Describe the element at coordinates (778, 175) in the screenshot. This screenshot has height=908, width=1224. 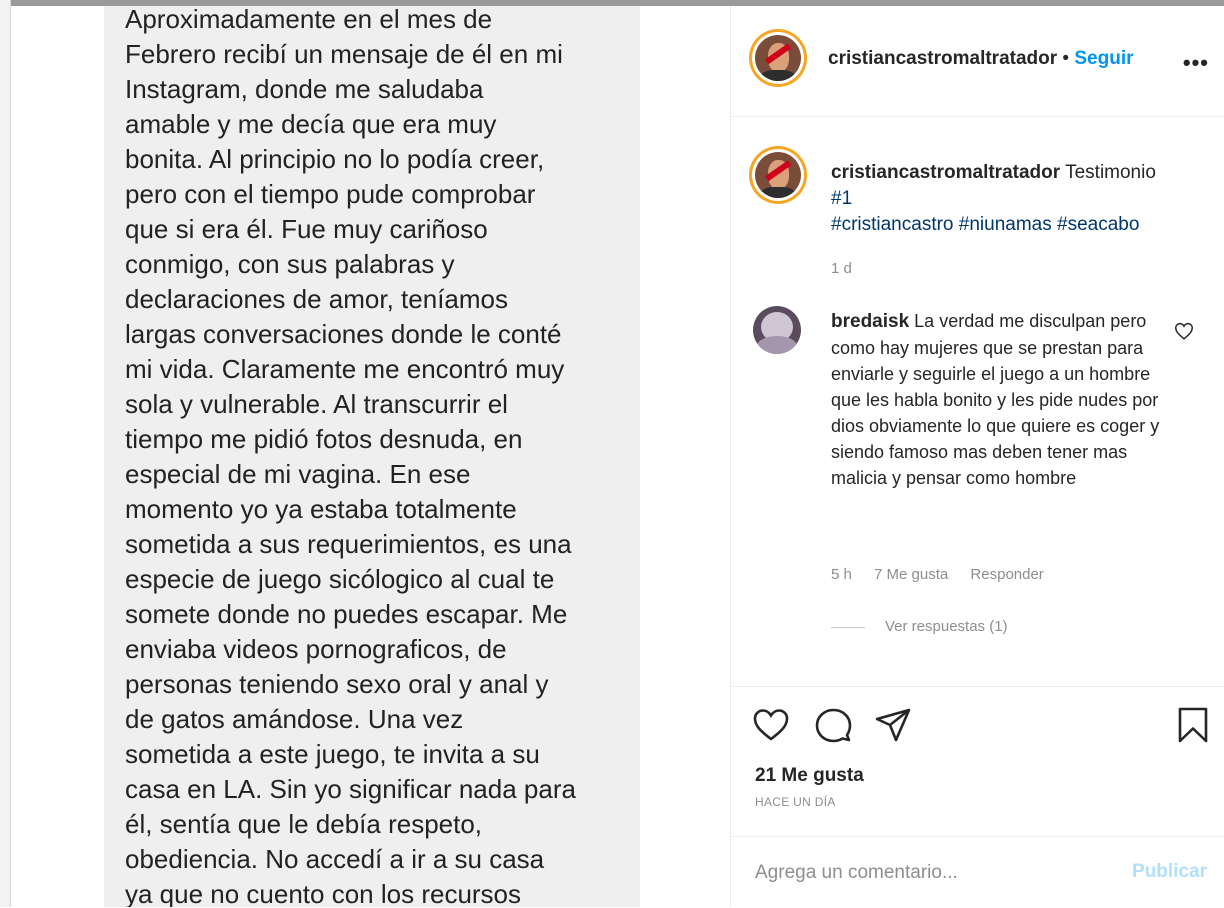
I see `caption-avatar` at that location.